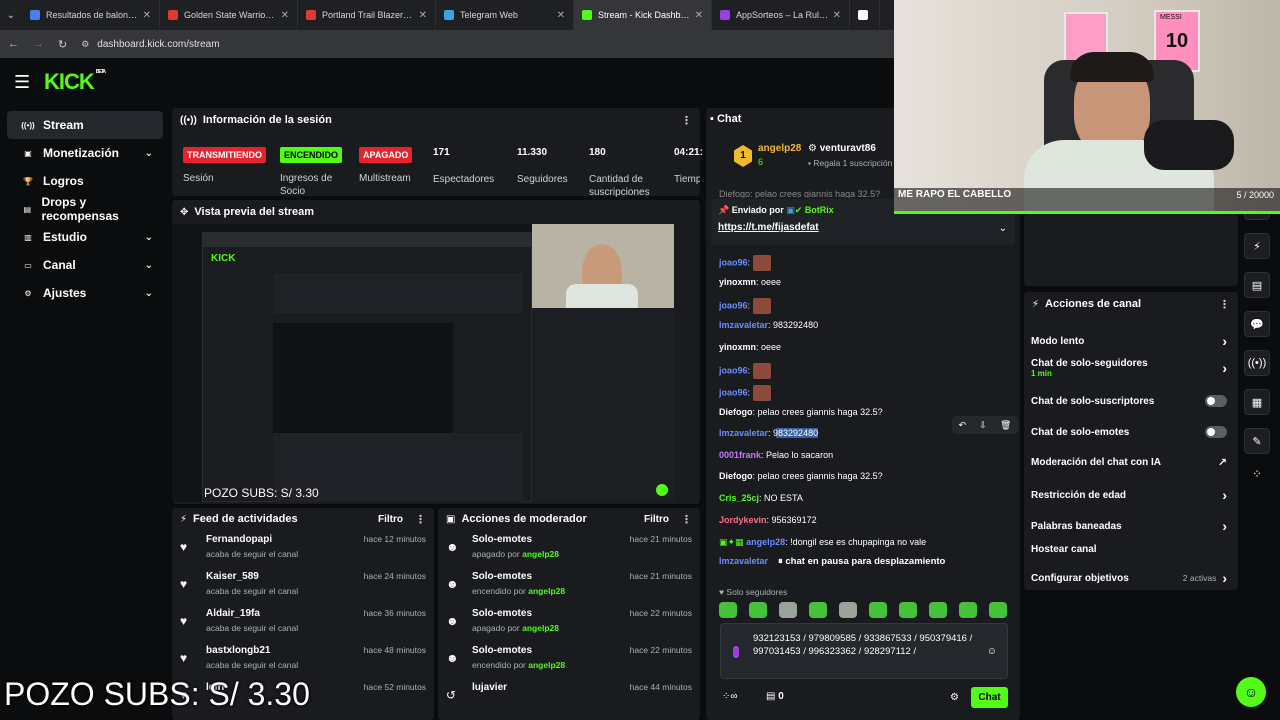 The image size is (1280, 720). What do you see at coordinates (85, 293) in the screenshot?
I see `sidebar-item-ajustes: ⚙ Ajustes ⌄` at bounding box center [85, 293].